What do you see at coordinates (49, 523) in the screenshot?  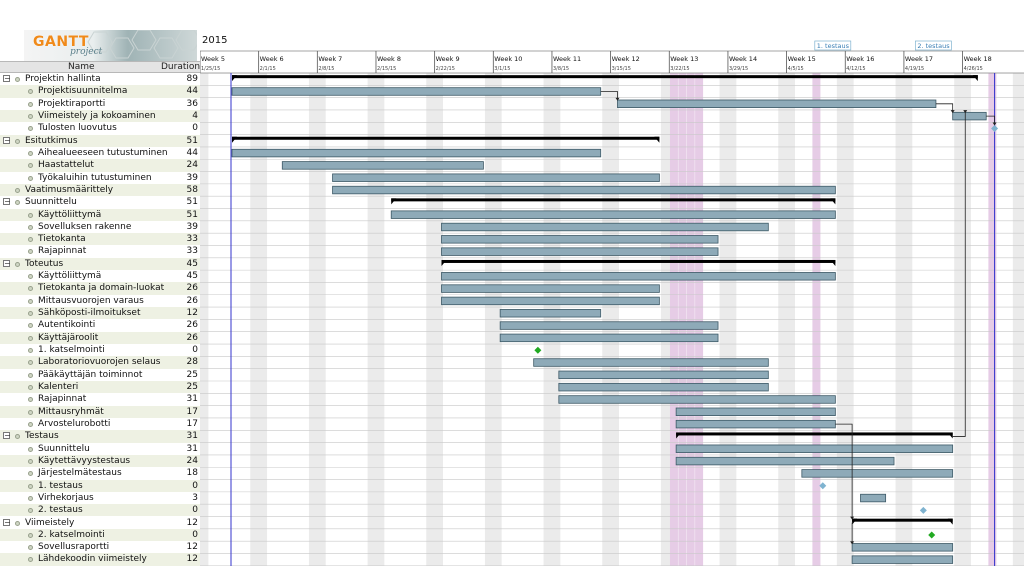 I see `task-name: Viimeistely` at bounding box center [49, 523].